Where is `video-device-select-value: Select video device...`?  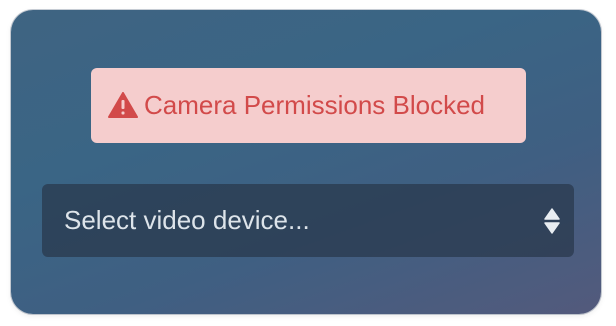
video-device-select-value: Select video device... is located at coordinates (187, 220).